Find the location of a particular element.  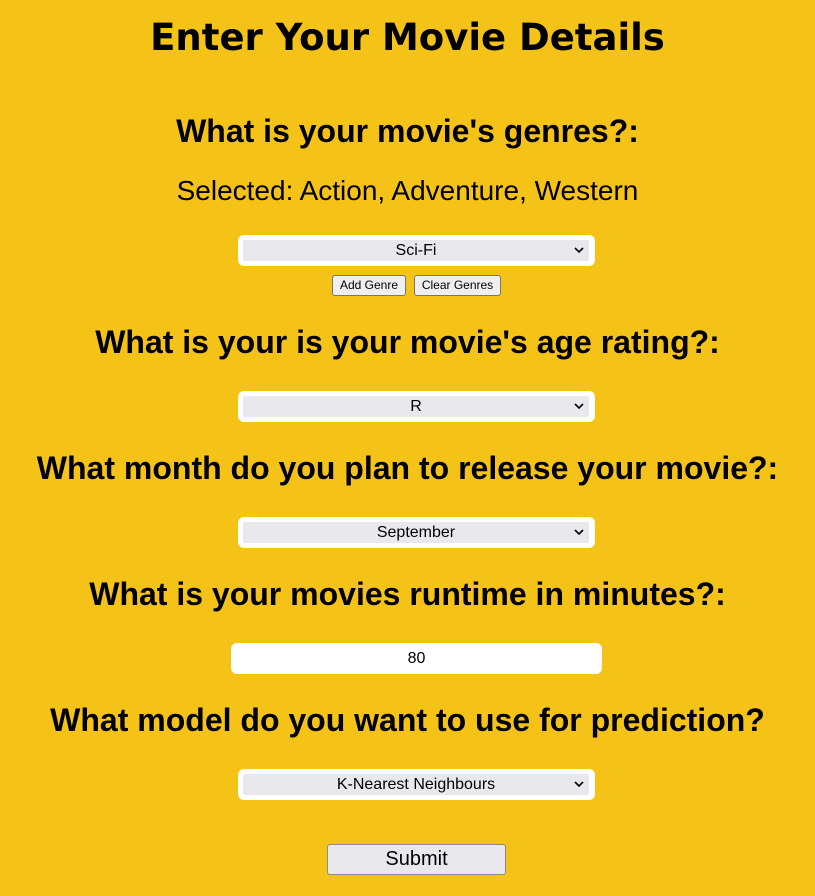

age-rating-select: R is located at coordinates (416, 406).